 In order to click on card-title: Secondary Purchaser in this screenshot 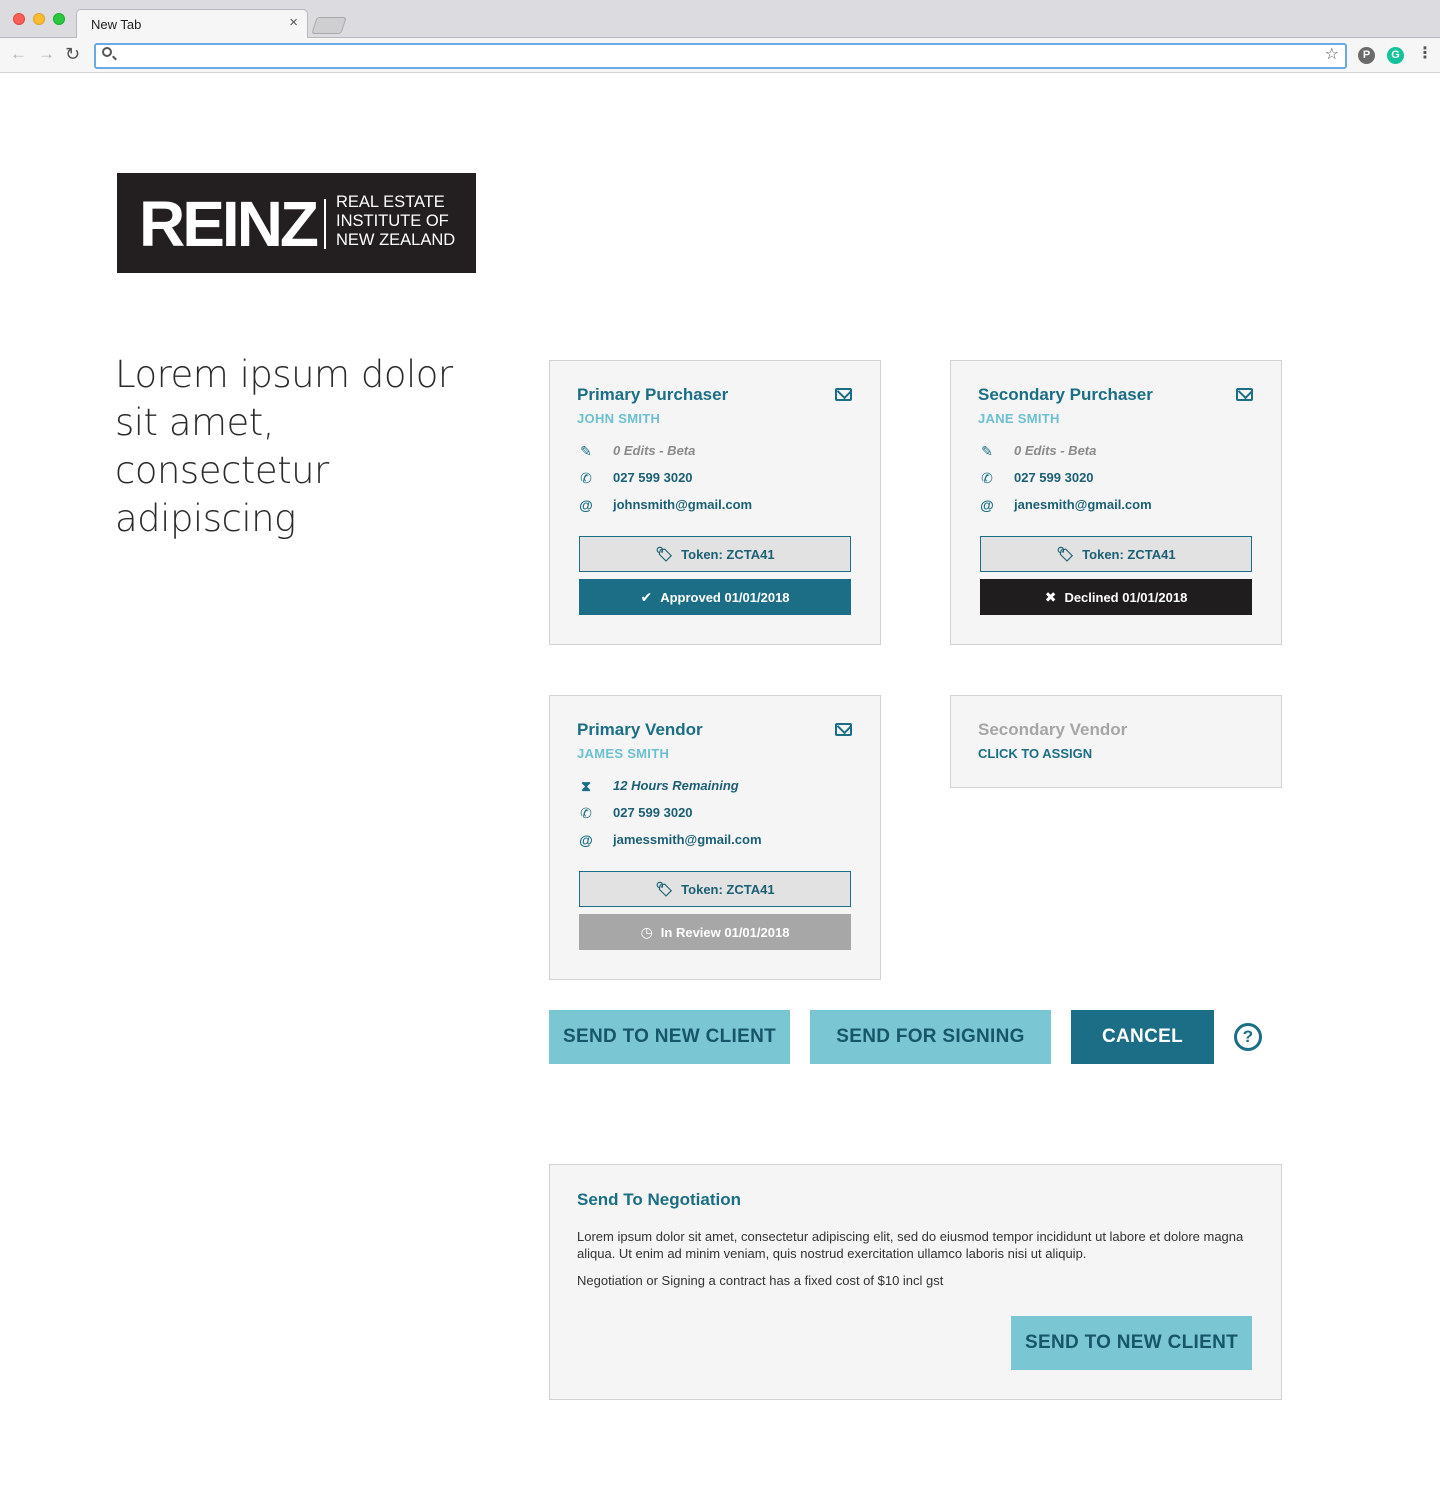, I will do `click(1065, 394)`.